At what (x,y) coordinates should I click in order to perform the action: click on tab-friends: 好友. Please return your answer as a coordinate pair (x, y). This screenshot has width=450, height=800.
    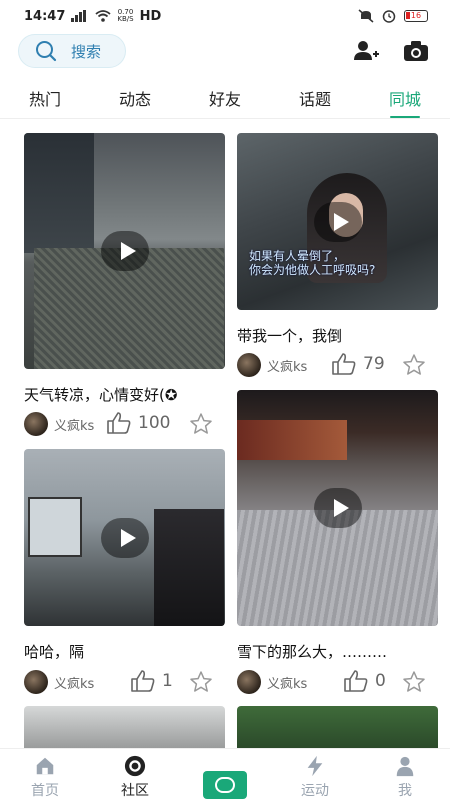
    Looking at the image, I should click on (225, 98).